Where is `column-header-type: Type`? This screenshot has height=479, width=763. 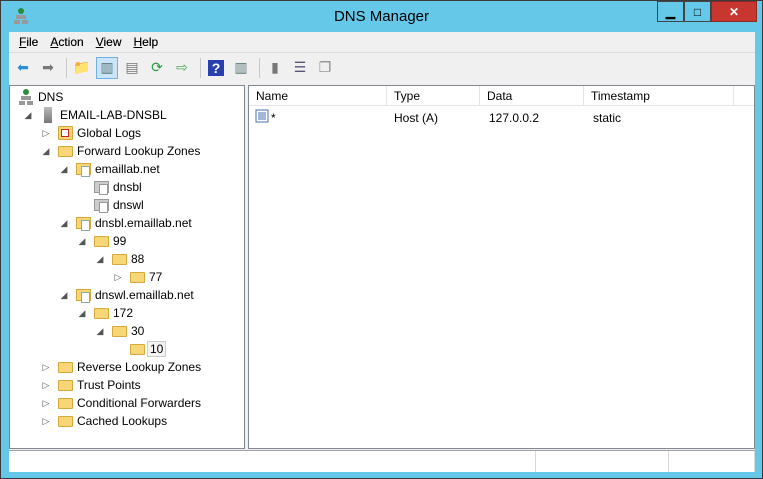
column-header-type: Type is located at coordinates (433, 96).